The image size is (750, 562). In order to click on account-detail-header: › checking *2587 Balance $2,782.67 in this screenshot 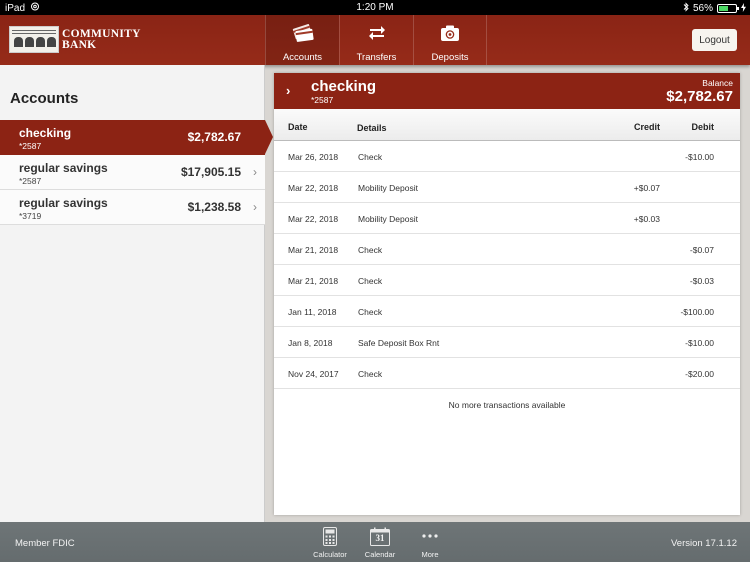, I will do `click(507, 91)`.